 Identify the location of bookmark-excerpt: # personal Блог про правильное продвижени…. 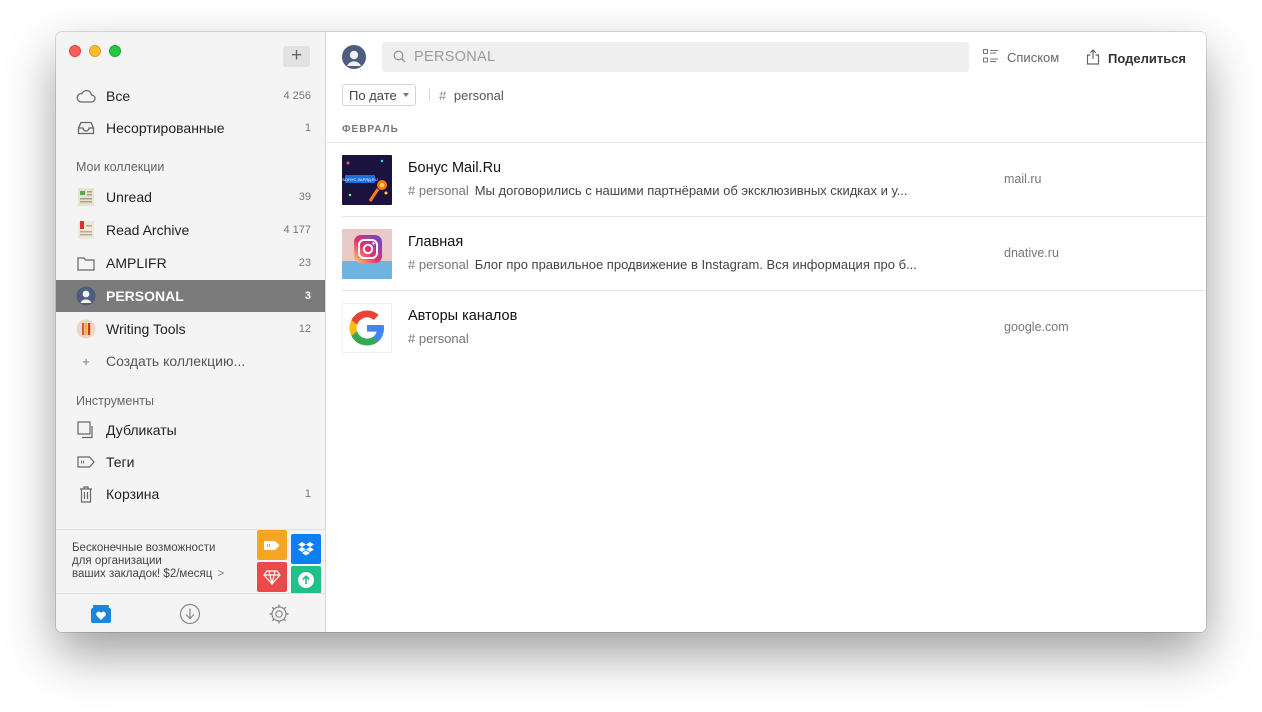
(662, 264).